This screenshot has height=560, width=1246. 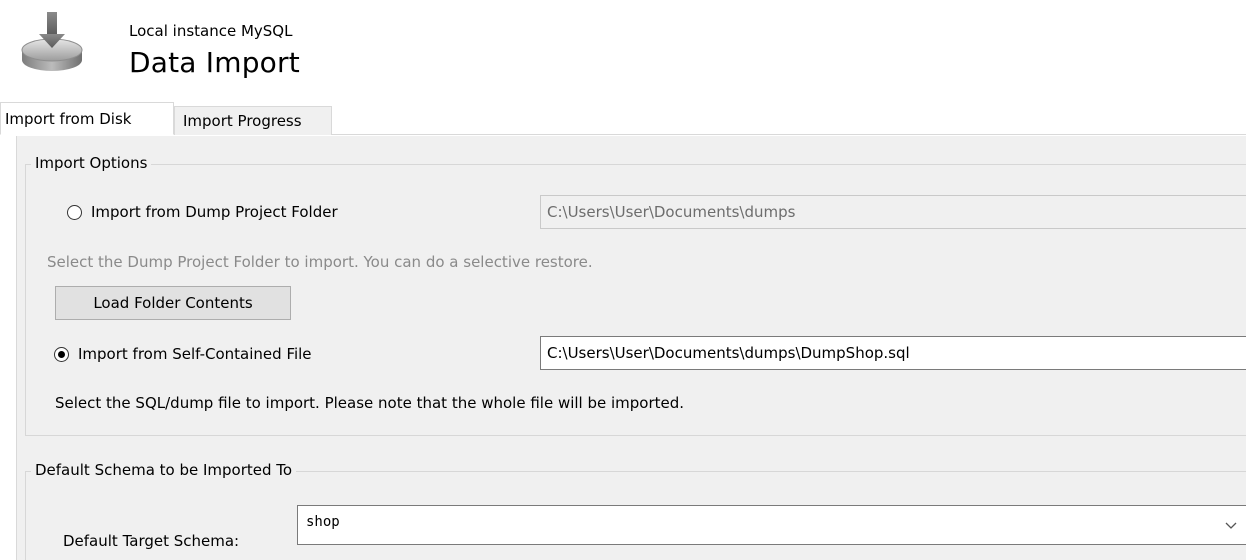 I want to click on import-options-legend: Import Options, so click(x=91, y=163).